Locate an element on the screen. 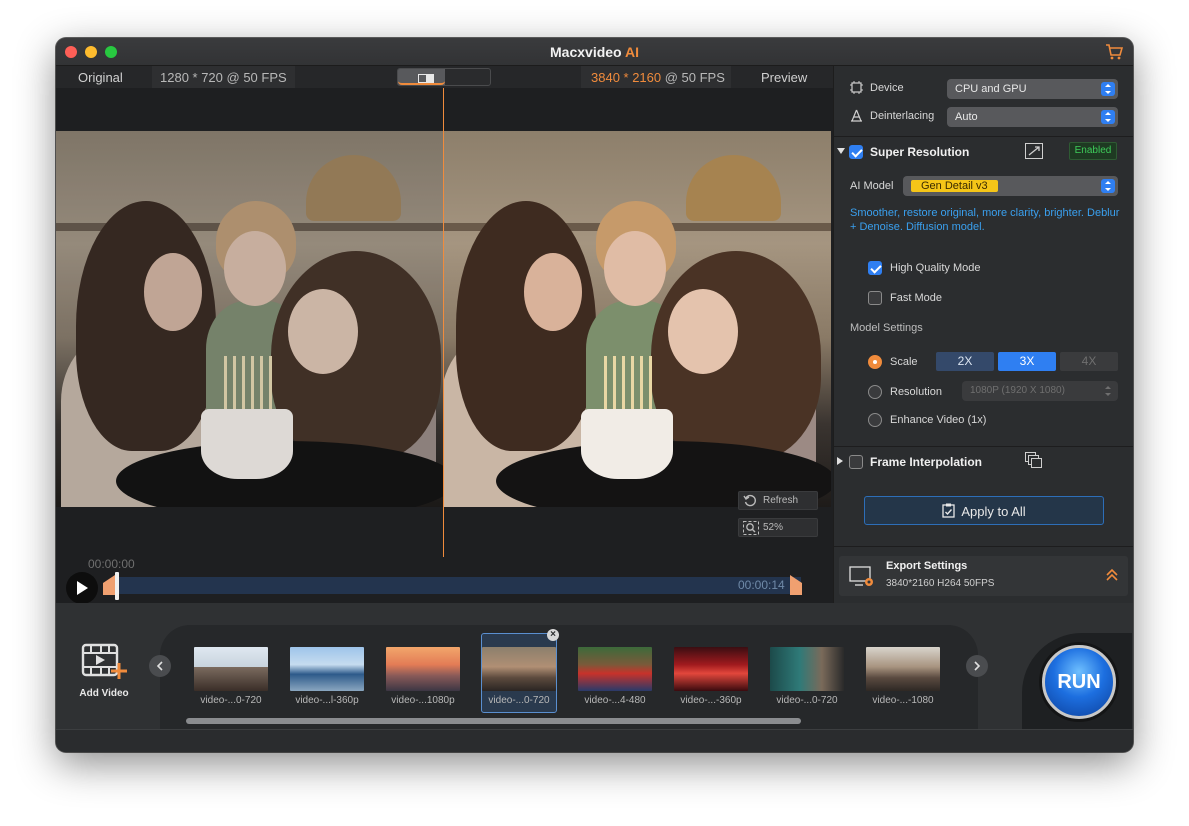 Image resolution: width=1189 pixels, height=826 pixels. play-icon is located at coordinates (82, 588).